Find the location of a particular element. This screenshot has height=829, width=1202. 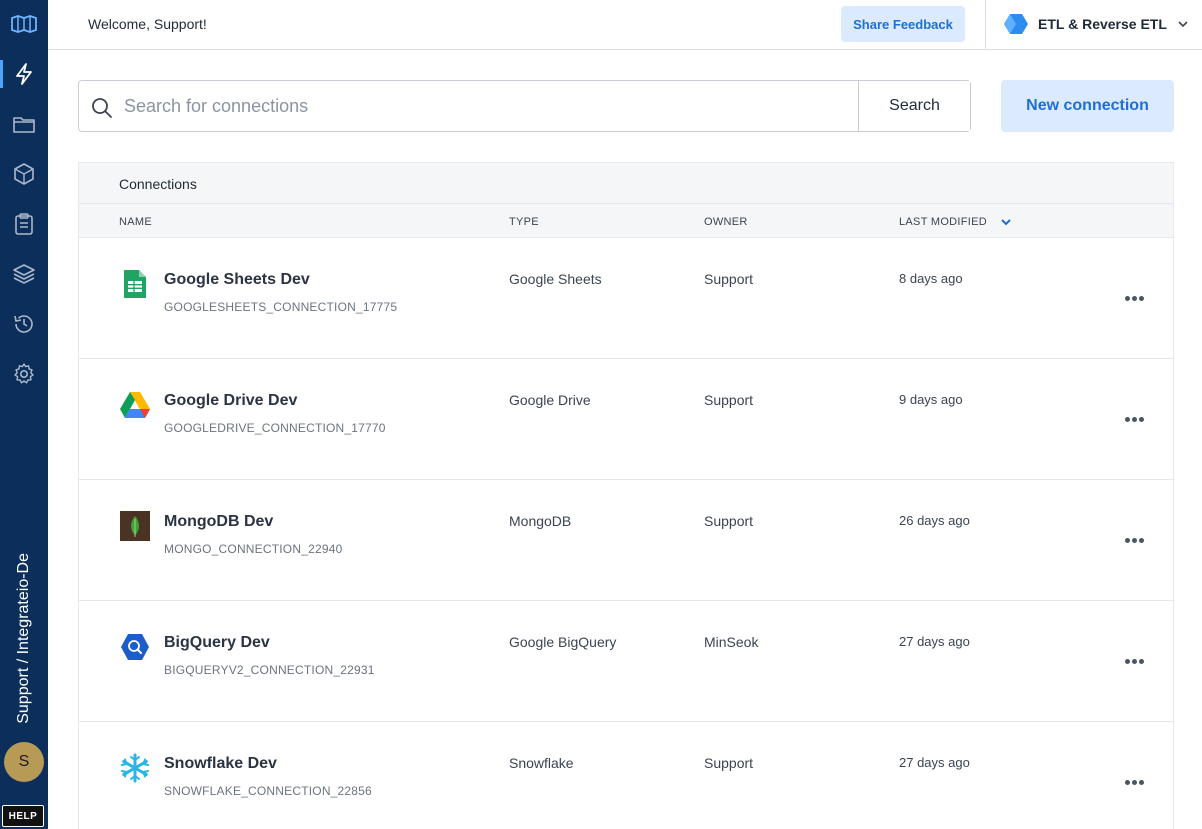

connection-name: Google Drive Dev is located at coordinates (230, 401).